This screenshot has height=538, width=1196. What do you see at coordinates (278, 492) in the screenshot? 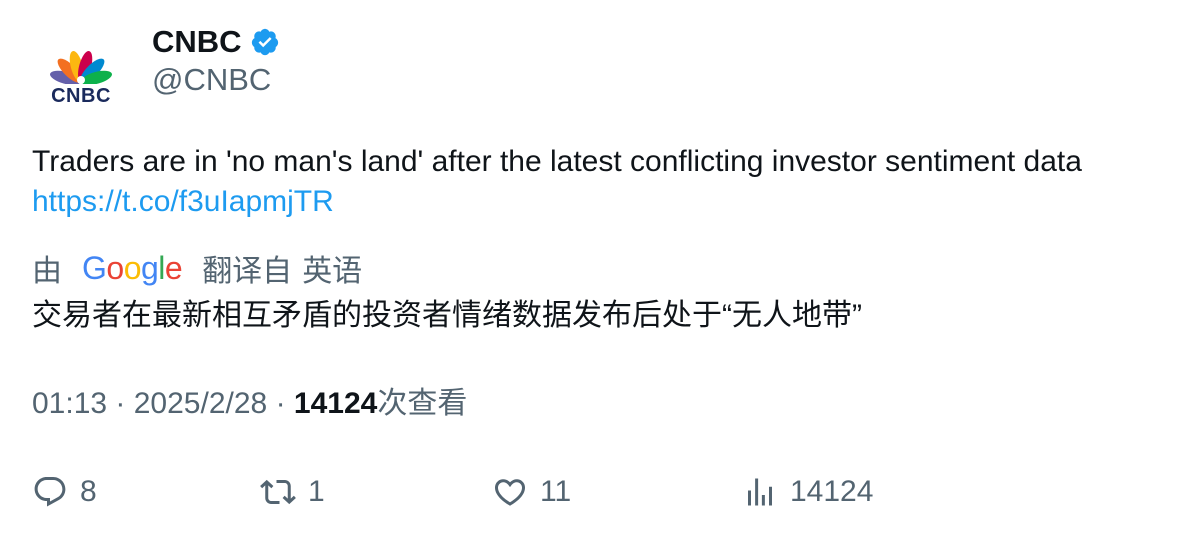
I see `retweet-icon` at bounding box center [278, 492].